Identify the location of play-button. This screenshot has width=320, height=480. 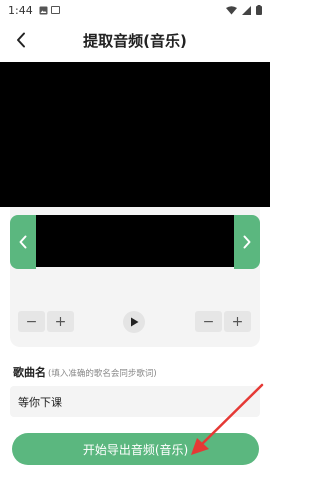
(134, 322).